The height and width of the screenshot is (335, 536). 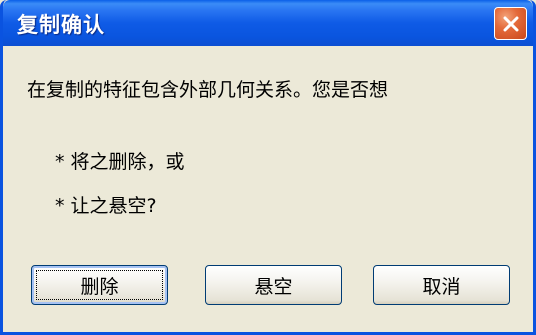 I want to click on cancel-button-label: 取消, so click(x=441, y=286).